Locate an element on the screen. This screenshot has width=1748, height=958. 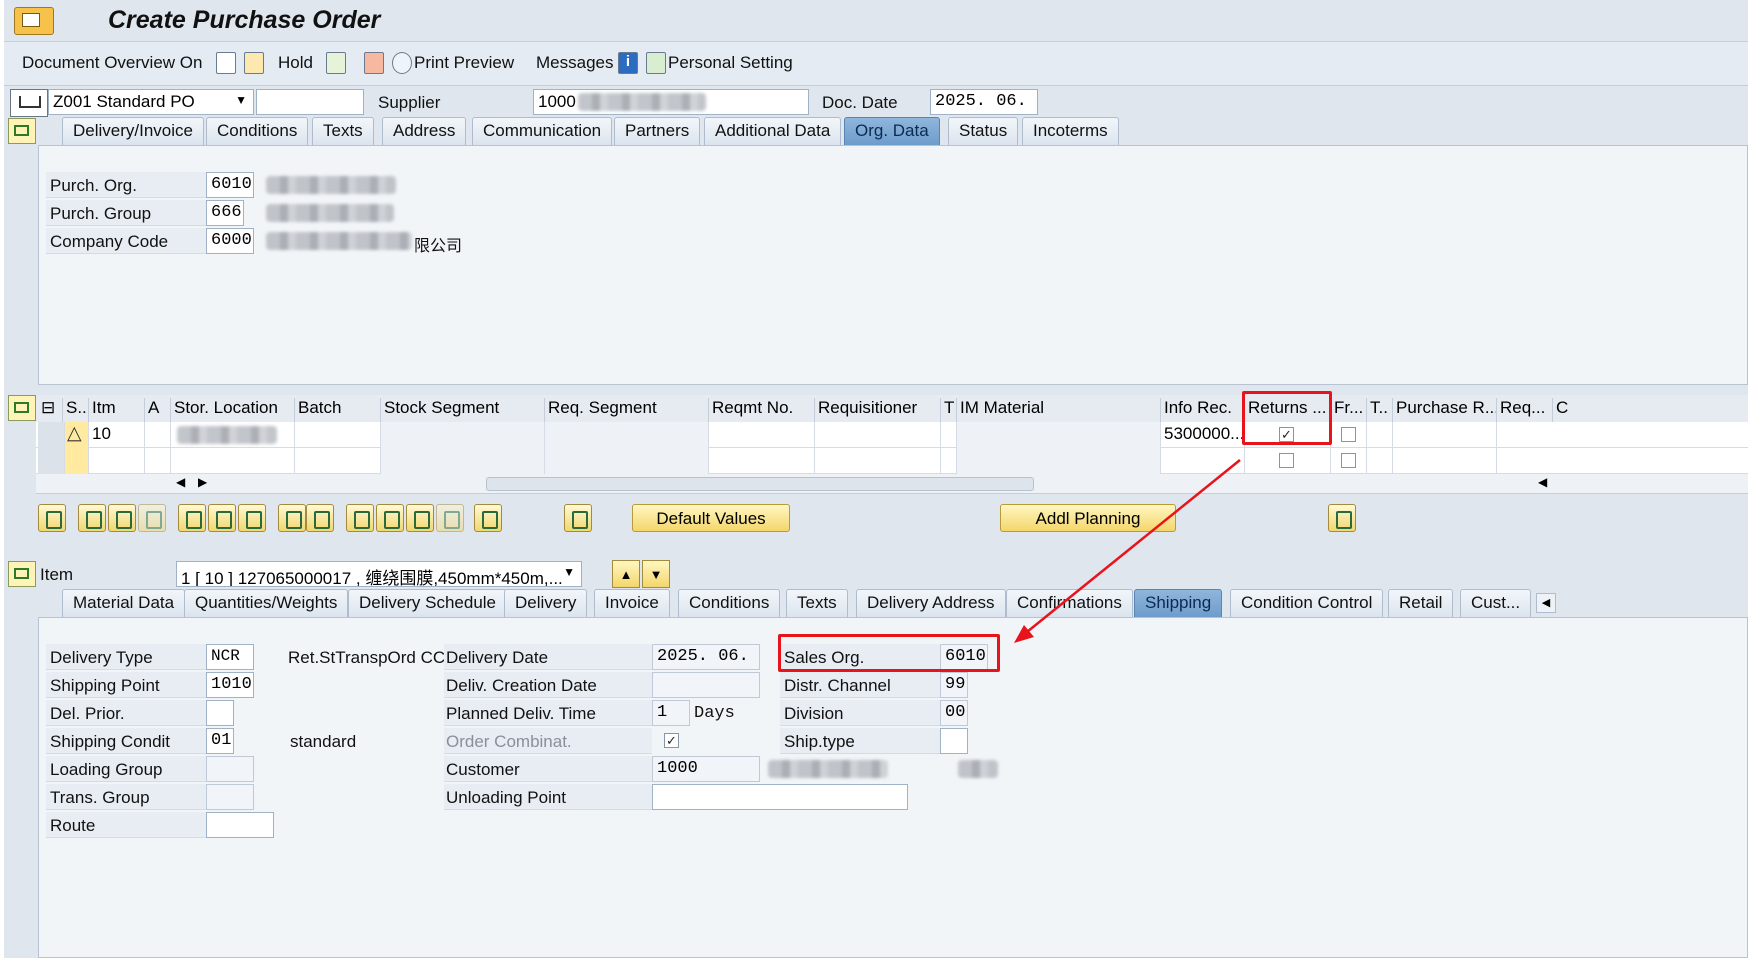
annotation-arrow is located at coordinates (1127, 551).